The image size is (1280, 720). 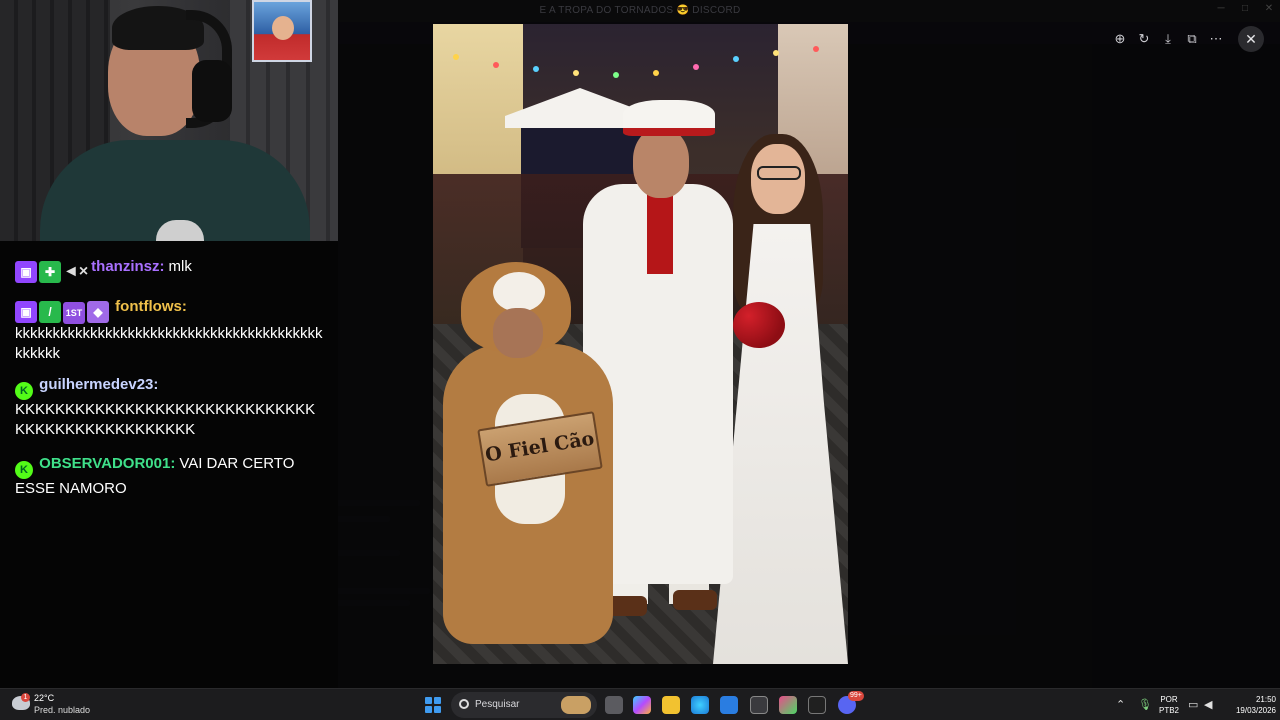 I want to click on headphone-earcup, so click(x=212, y=91).